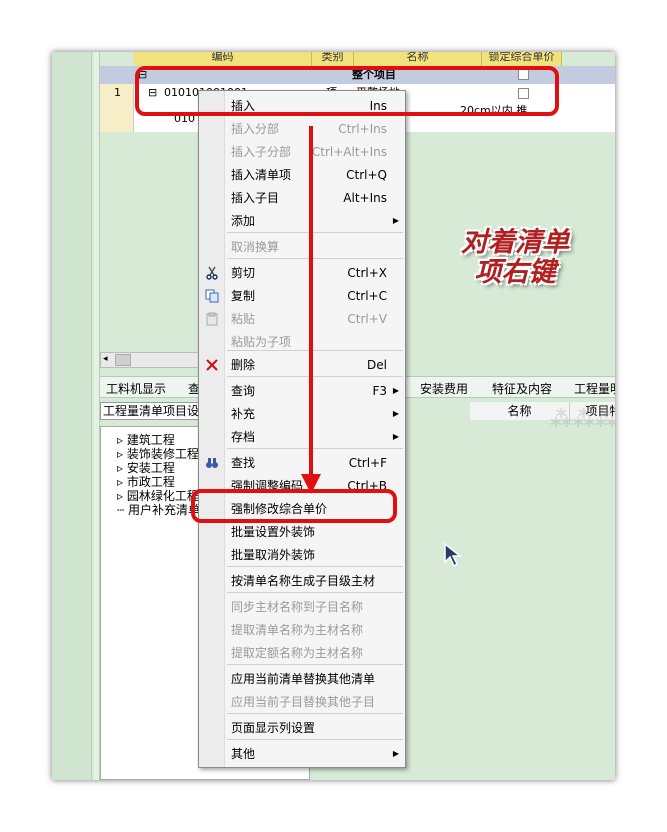  Describe the element at coordinates (243, 437) in the screenshot. I see `menu-item-label: 存档` at that location.